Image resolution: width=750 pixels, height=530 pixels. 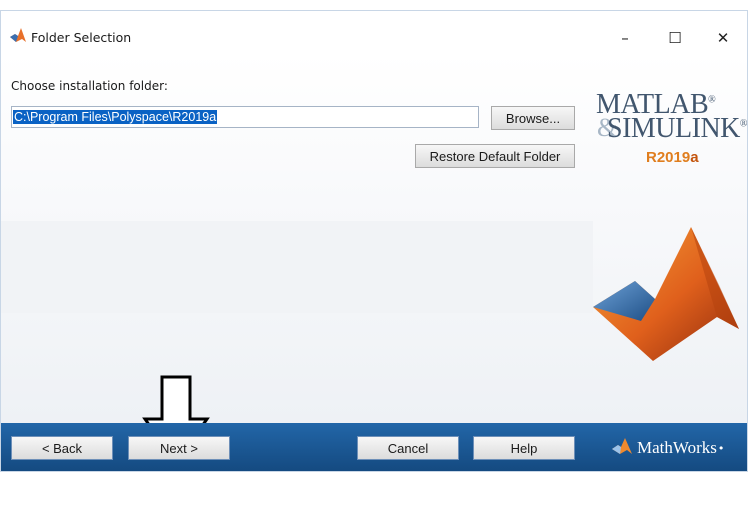 What do you see at coordinates (89, 86) in the screenshot?
I see `folder-label: Choose installation folder:` at bounding box center [89, 86].